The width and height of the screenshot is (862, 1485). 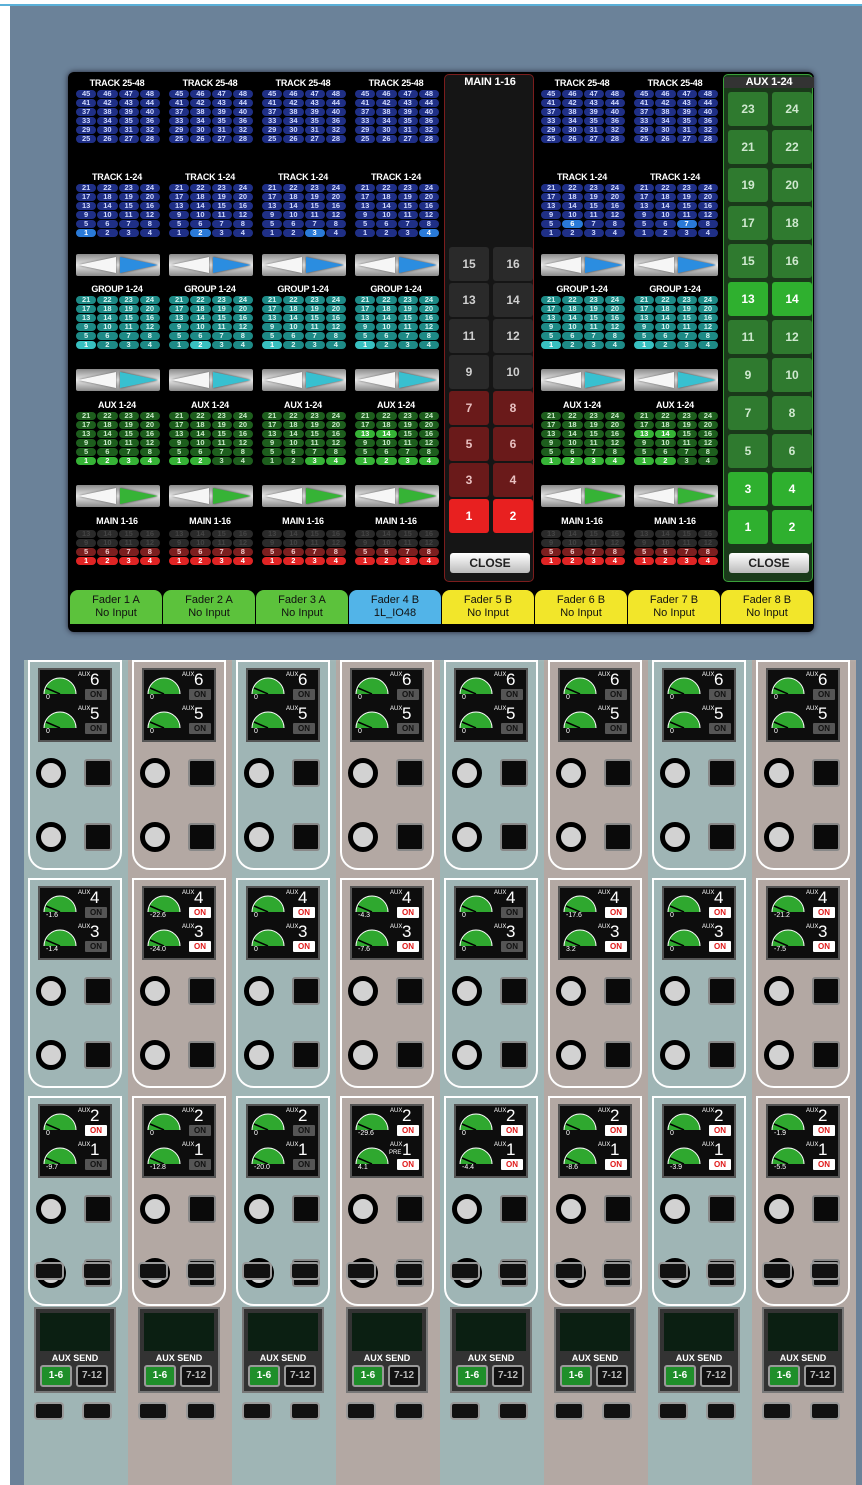 I want to click on group-cell: 1, so click(x=179, y=345).